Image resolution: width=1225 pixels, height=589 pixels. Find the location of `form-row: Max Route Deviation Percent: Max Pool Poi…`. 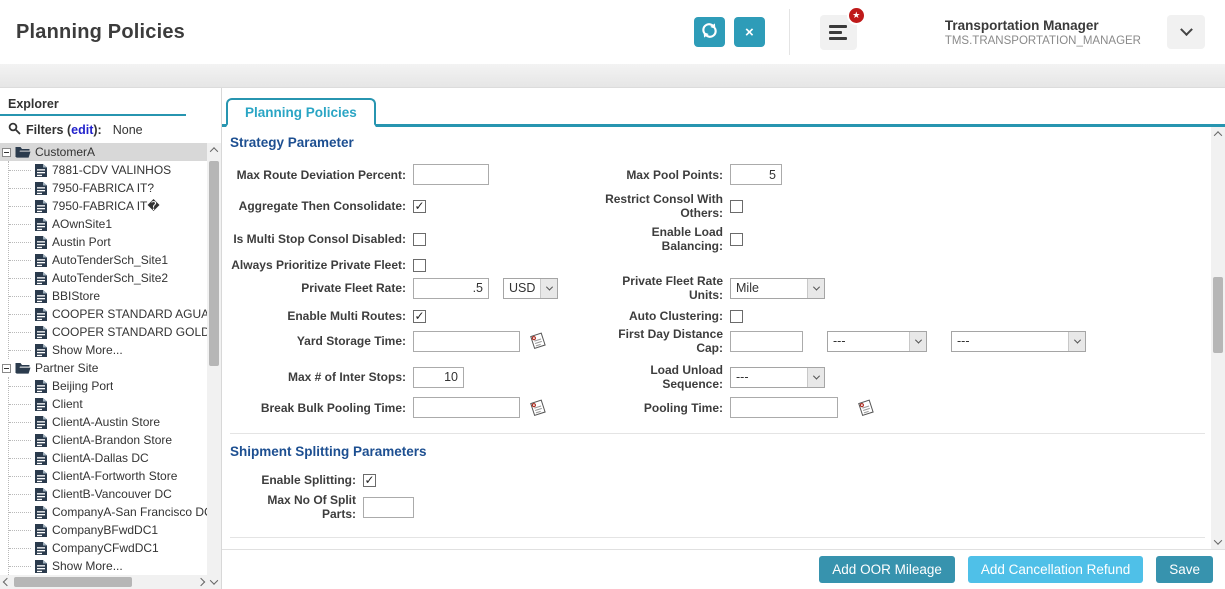

form-row: Max Route Deviation Percent: Max Pool Poi… is located at coordinates (720, 174).